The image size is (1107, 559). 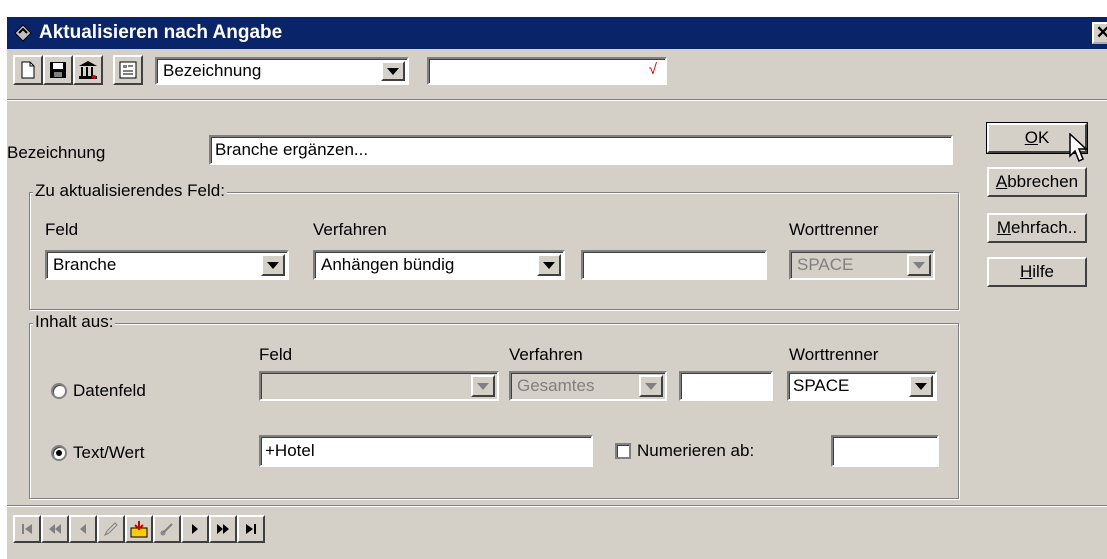 What do you see at coordinates (109, 391) in the screenshot?
I see `datenfeld-label: Datenfeld` at bounding box center [109, 391].